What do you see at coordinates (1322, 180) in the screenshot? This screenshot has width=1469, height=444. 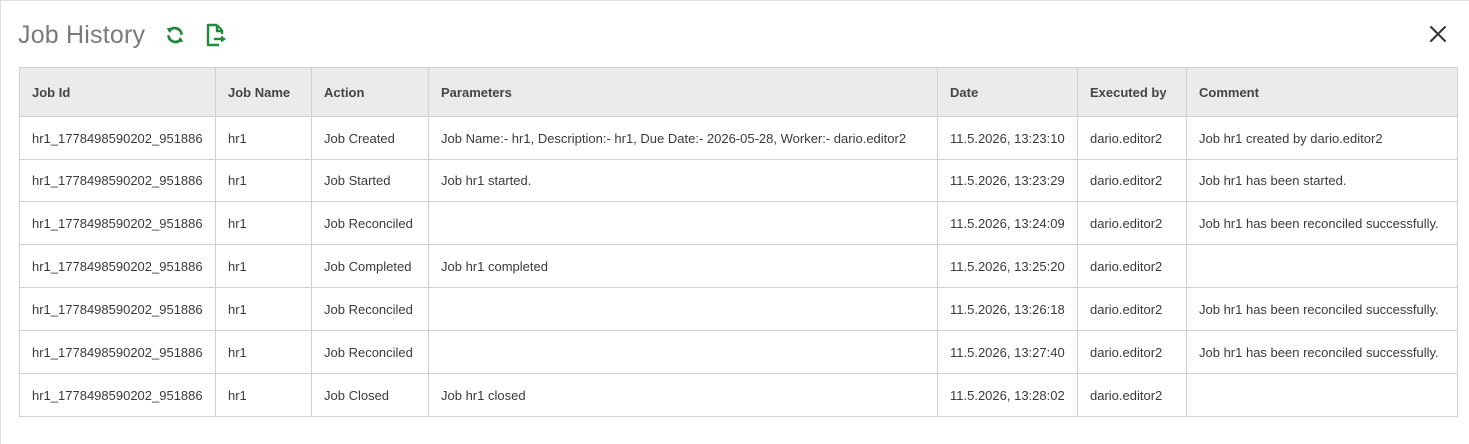 I see `cell-comment: Job hr1 has been started.` at bounding box center [1322, 180].